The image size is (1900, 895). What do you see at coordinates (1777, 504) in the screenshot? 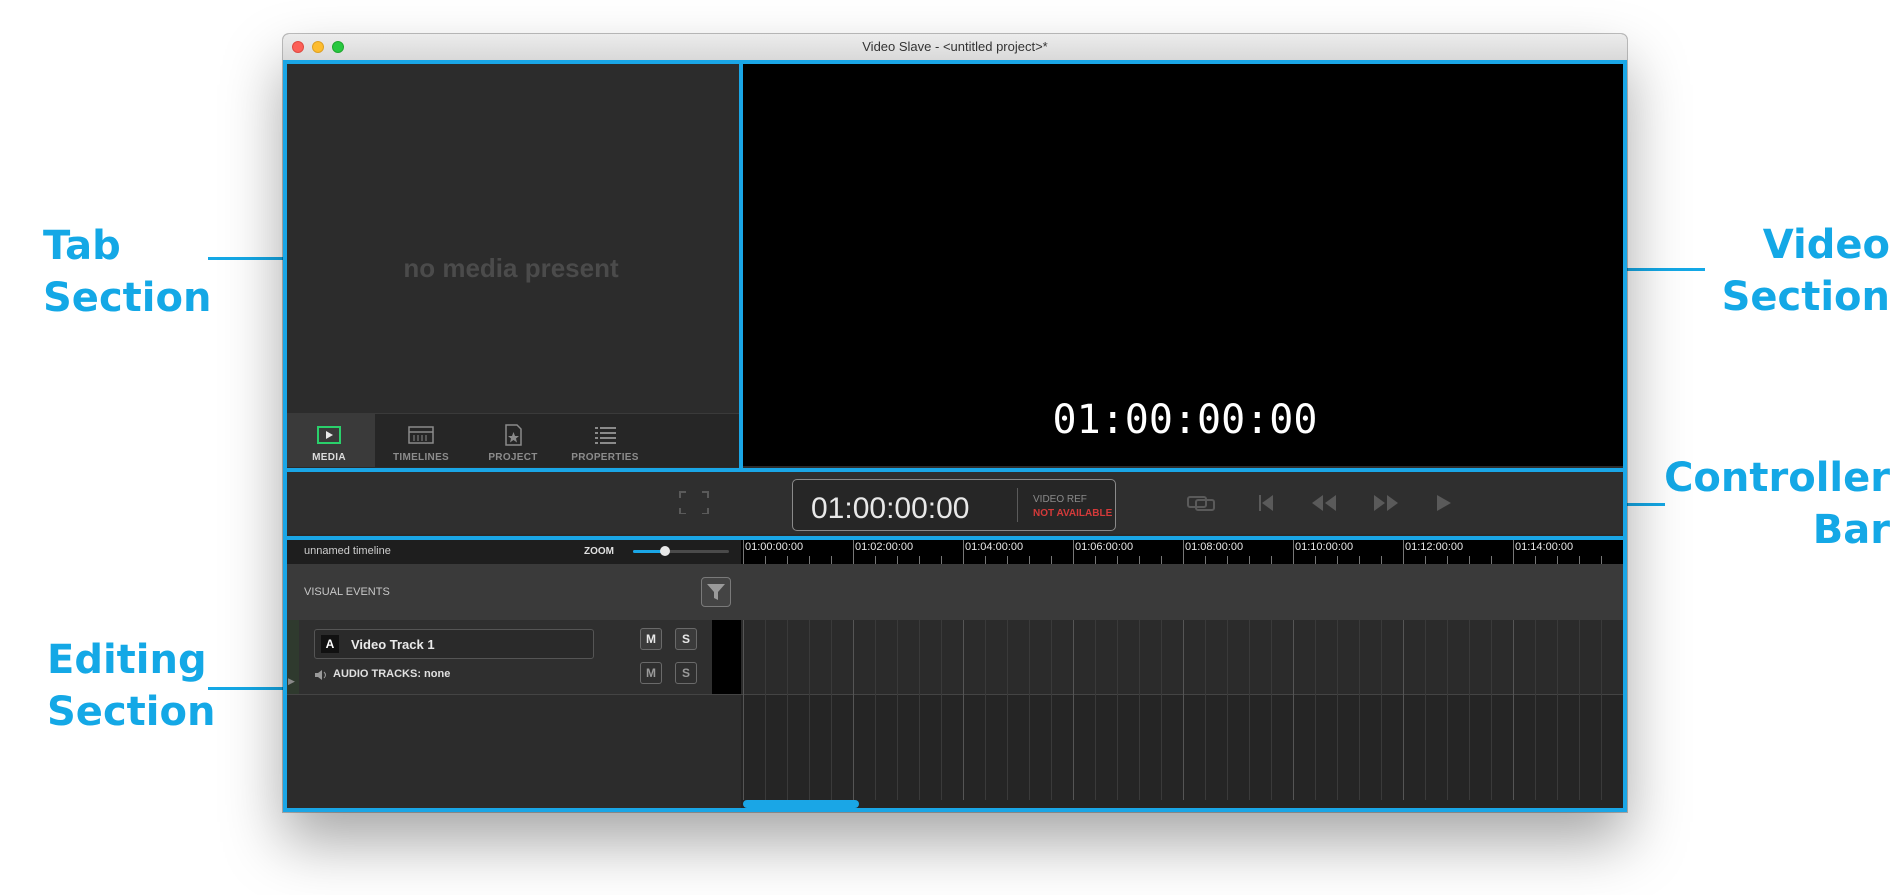
I see `callout-controller-bar: Controller Bar` at bounding box center [1777, 504].